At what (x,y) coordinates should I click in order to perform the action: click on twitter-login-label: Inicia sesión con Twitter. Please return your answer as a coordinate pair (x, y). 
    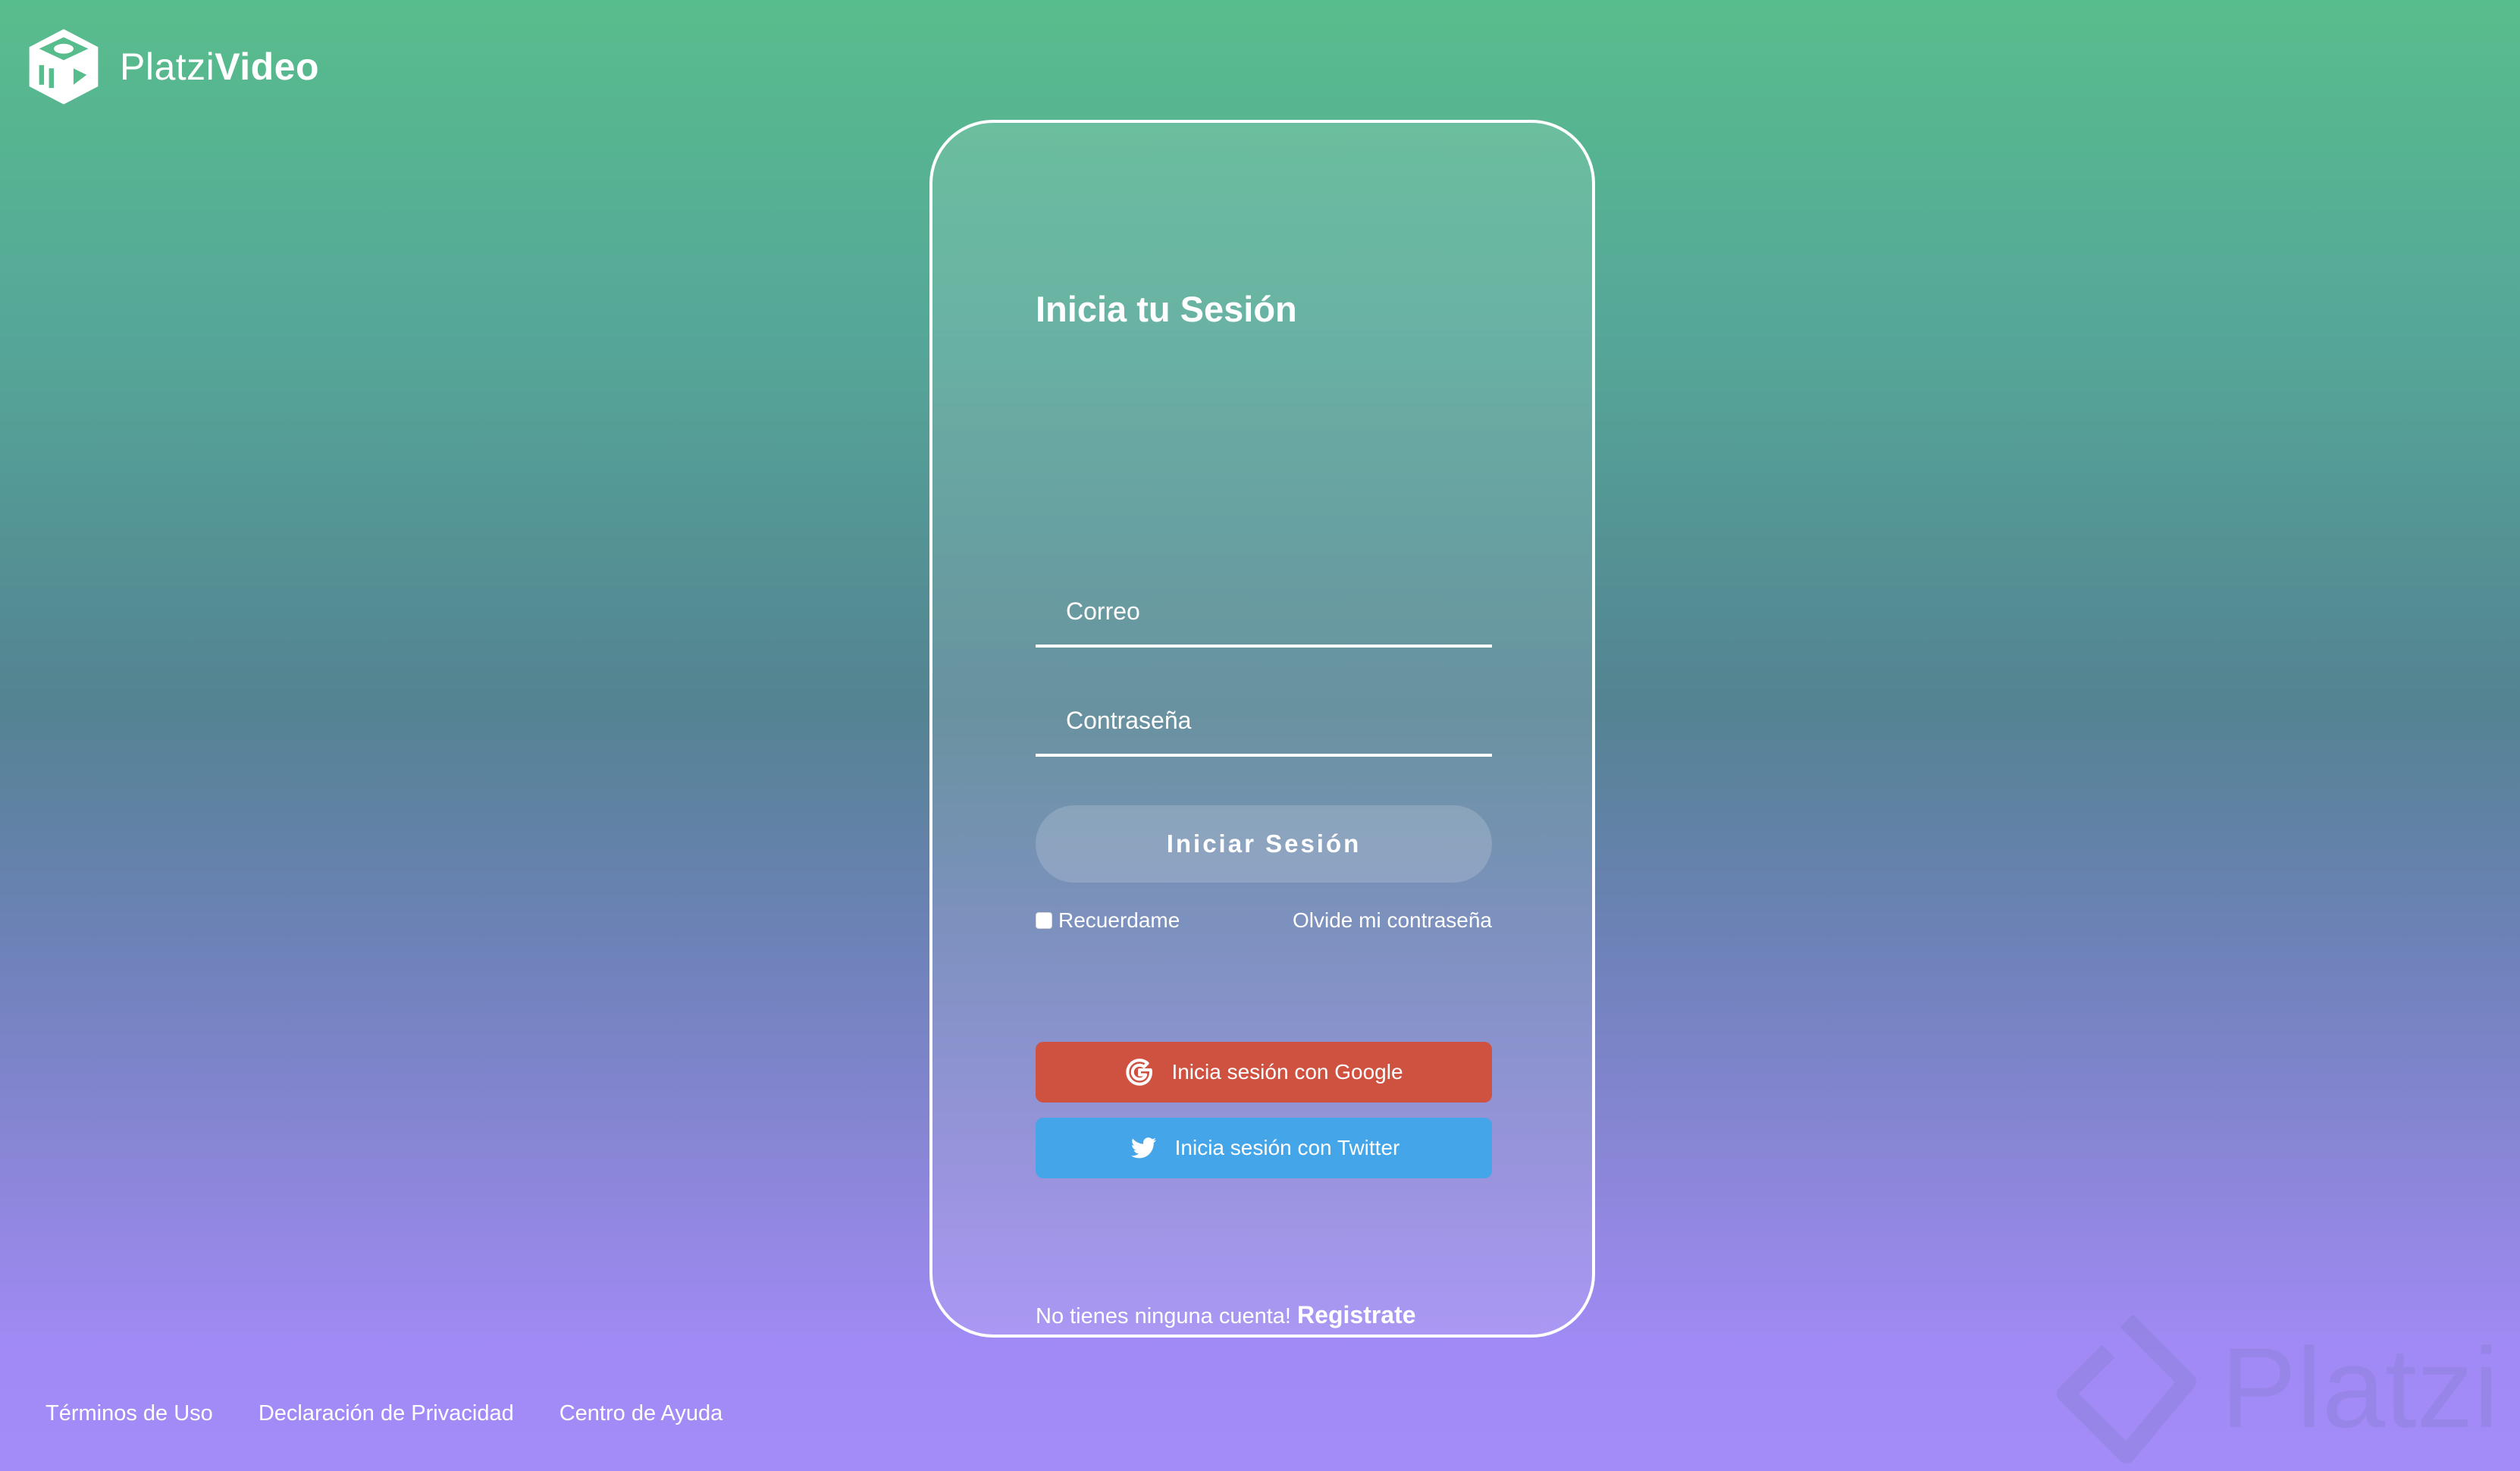
    Looking at the image, I should click on (1287, 1147).